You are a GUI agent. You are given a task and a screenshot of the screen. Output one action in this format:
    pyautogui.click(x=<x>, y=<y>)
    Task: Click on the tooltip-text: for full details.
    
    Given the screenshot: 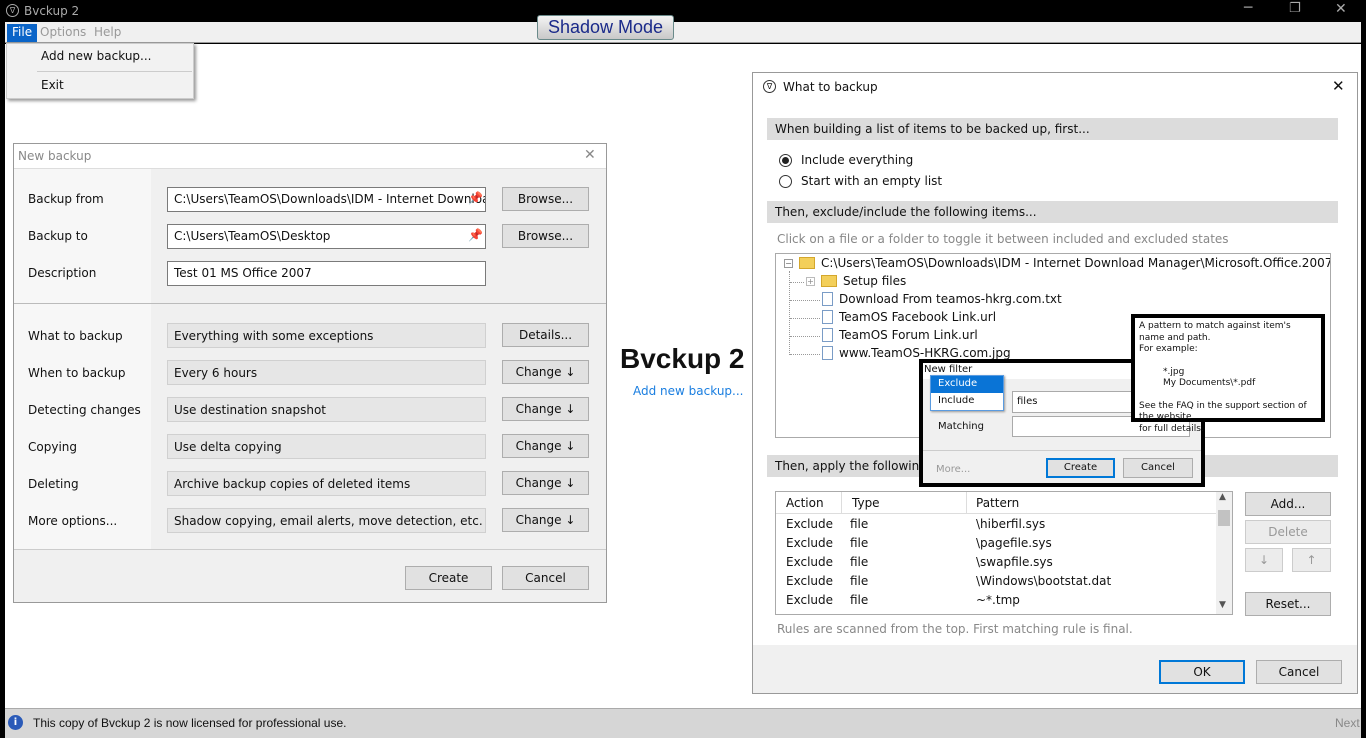 What is the action you would take?
    pyautogui.click(x=1171, y=428)
    